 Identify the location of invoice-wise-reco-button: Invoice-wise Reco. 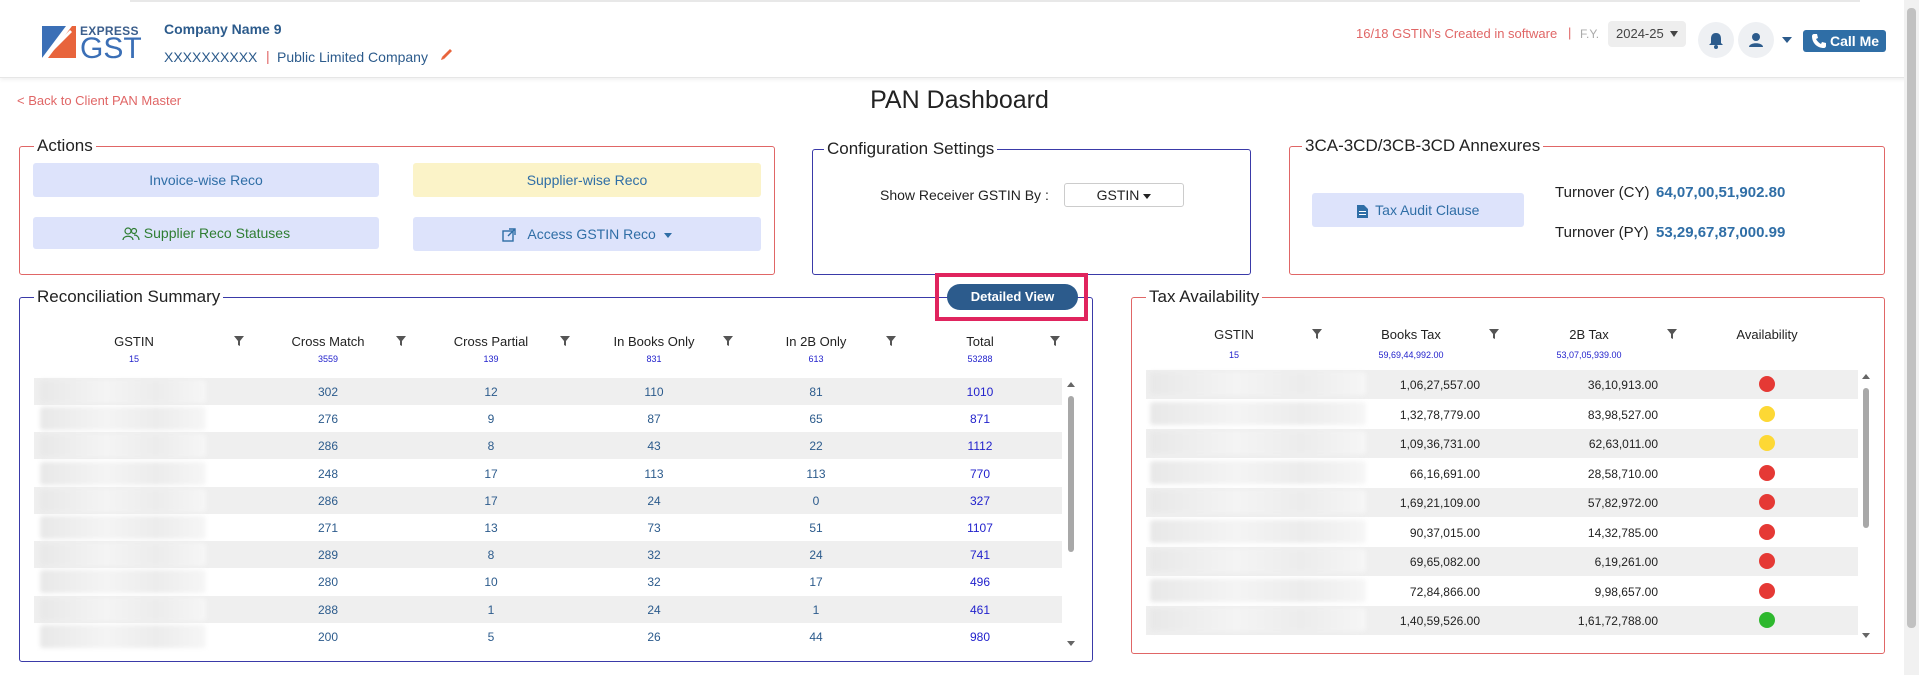
(206, 180).